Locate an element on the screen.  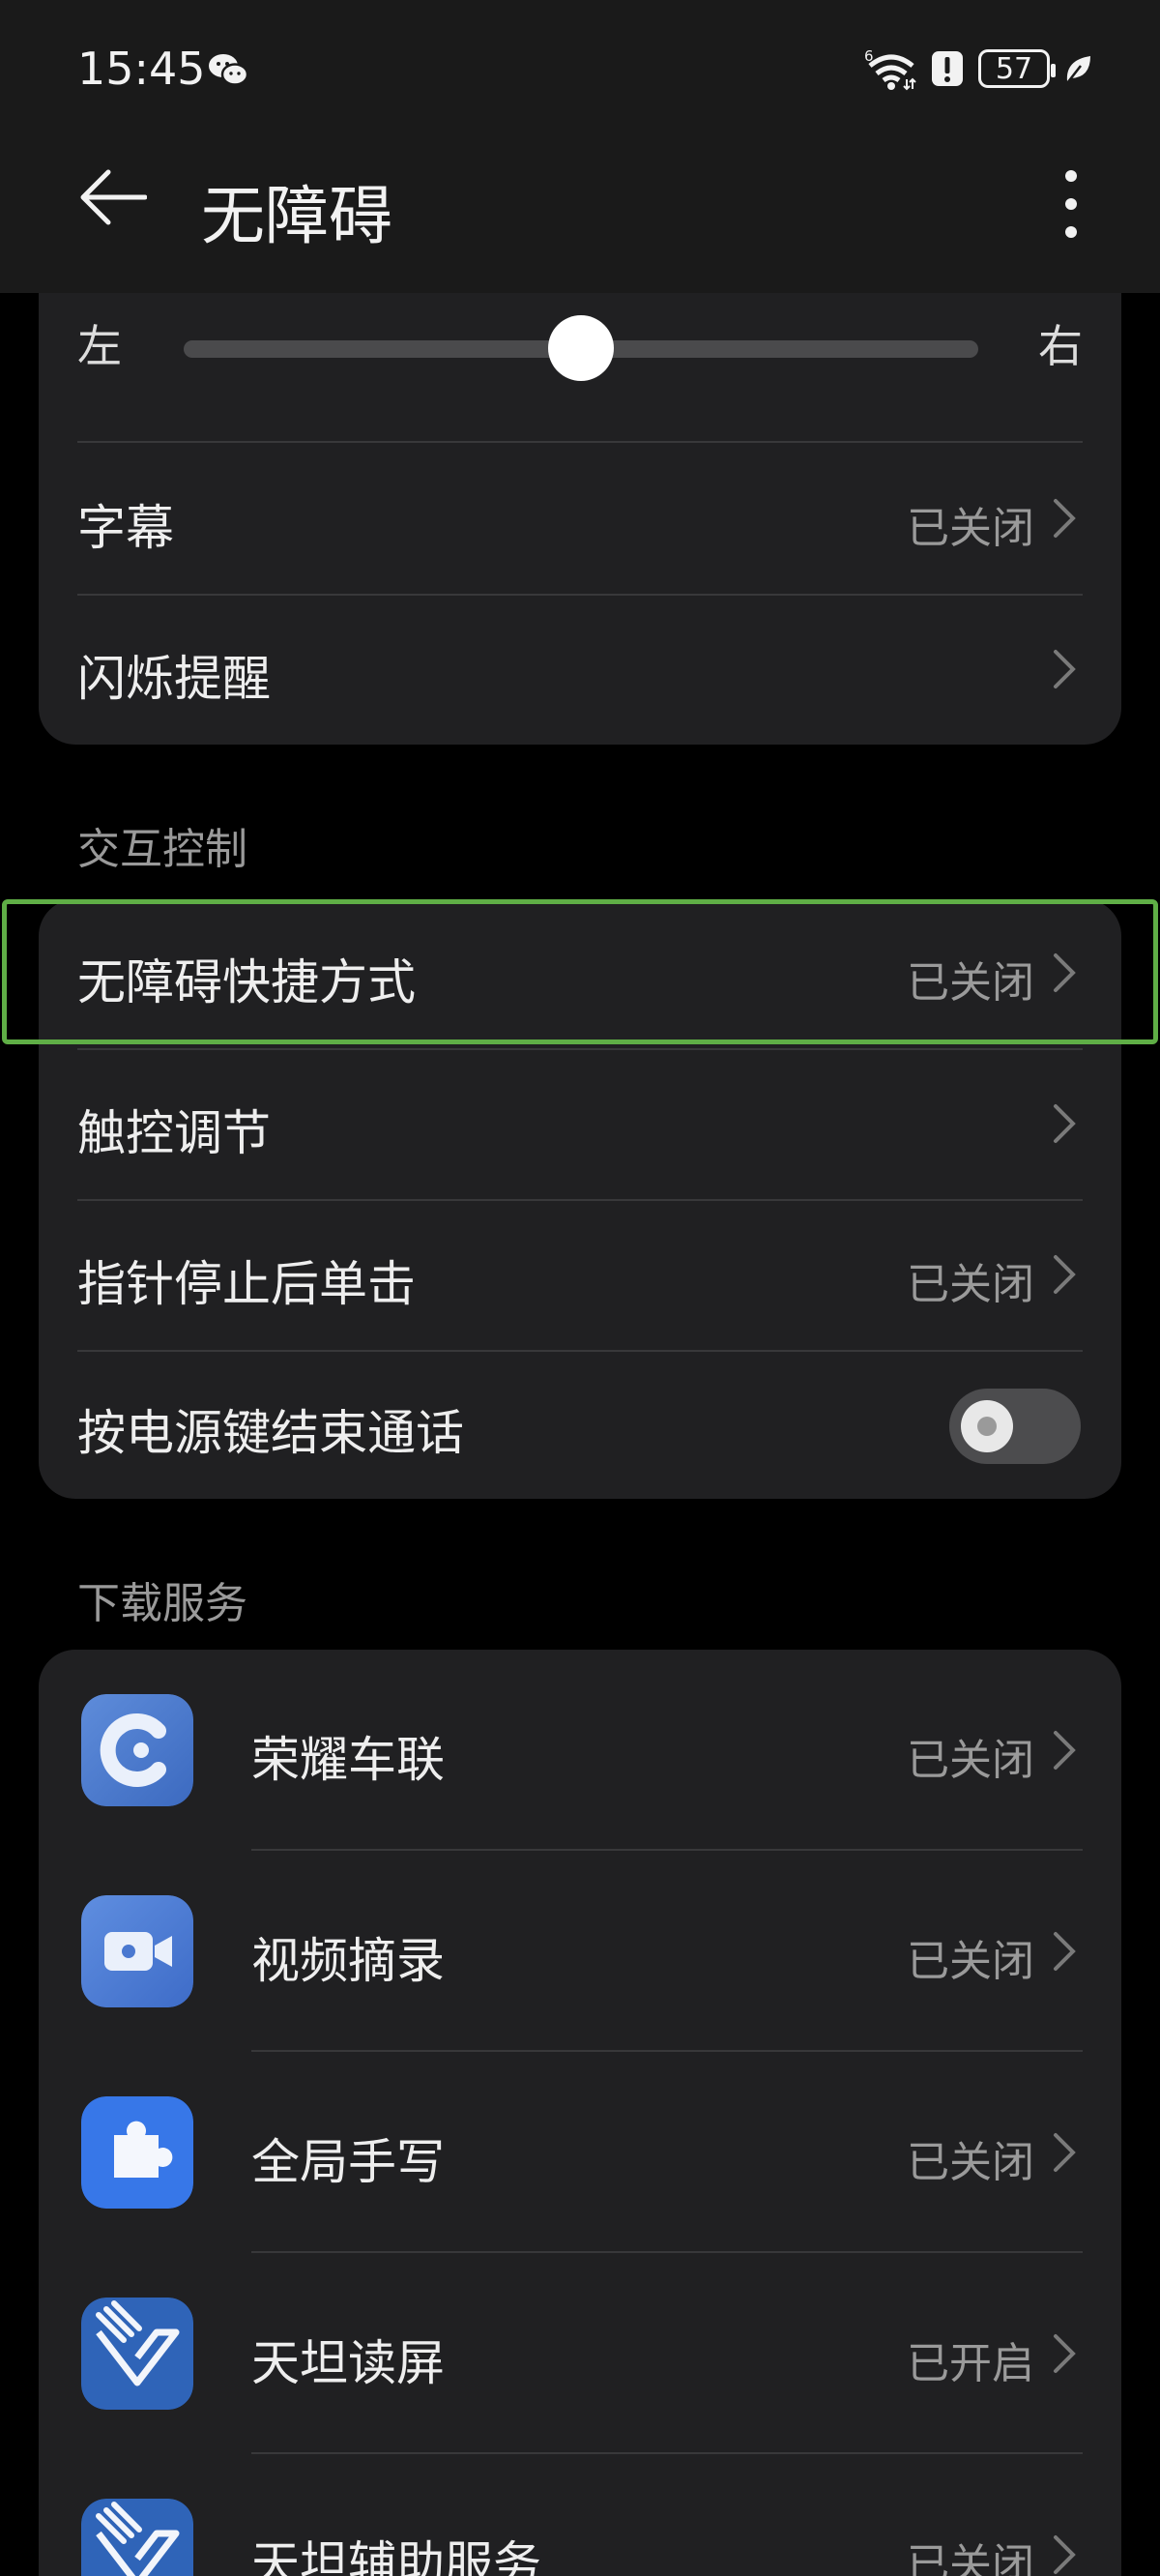
row-label: 无障碍快捷方式 is located at coordinates (247, 982).